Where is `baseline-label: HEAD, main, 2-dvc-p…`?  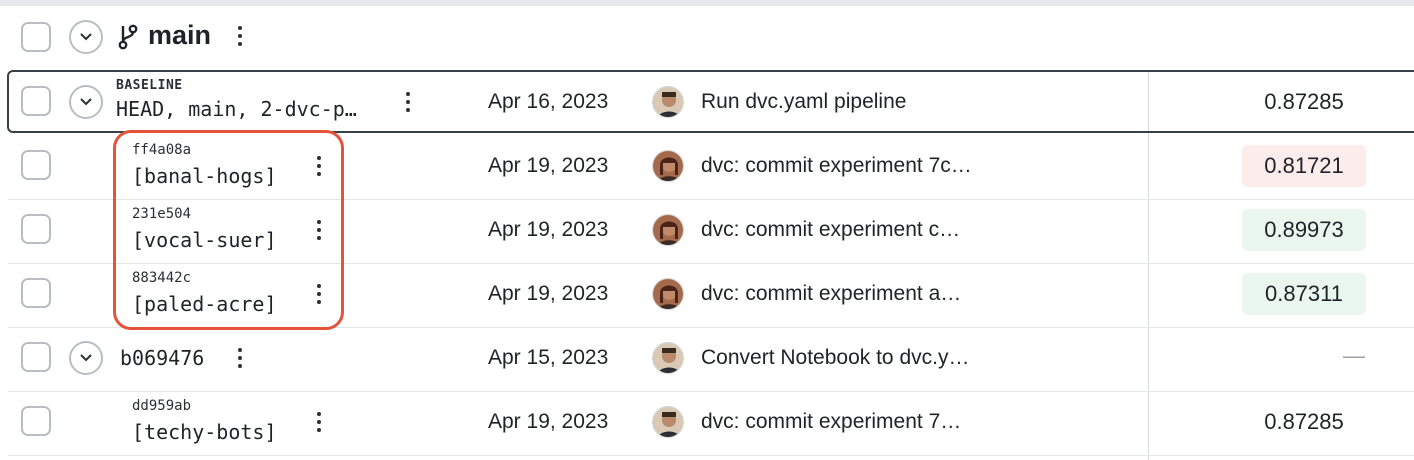
baseline-label: HEAD, main, 2-dvc-p… is located at coordinates (236, 109).